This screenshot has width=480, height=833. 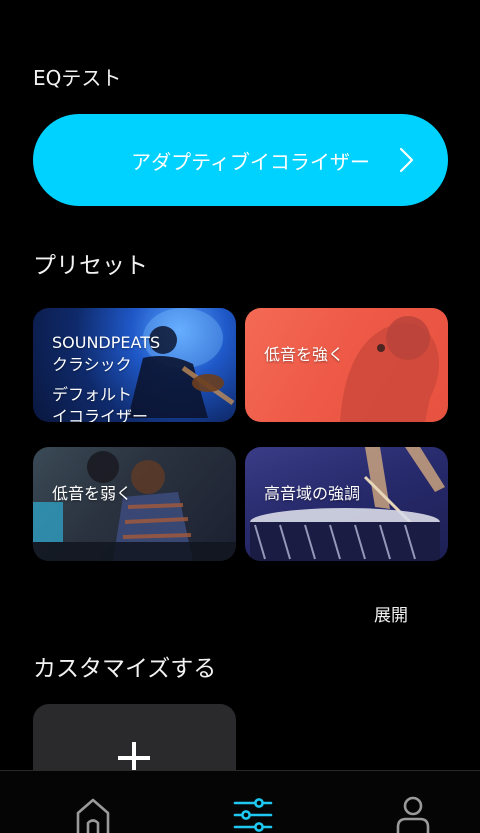 I want to click on preset-card-classic-title: SOUNDPEATS クラシック, so click(x=106, y=353).